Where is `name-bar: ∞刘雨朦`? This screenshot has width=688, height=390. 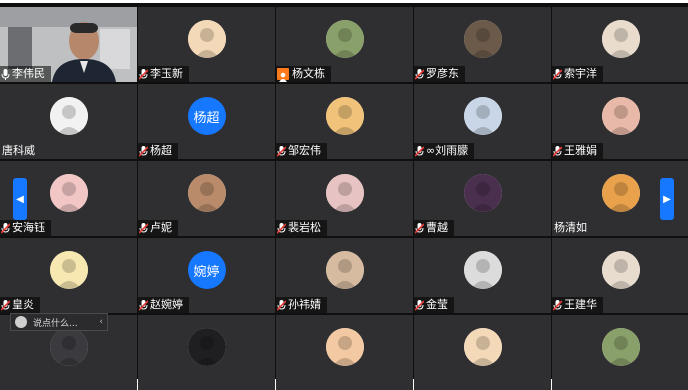
name-bar: ∞刘雨朦 is located at coordinates (444, 151).